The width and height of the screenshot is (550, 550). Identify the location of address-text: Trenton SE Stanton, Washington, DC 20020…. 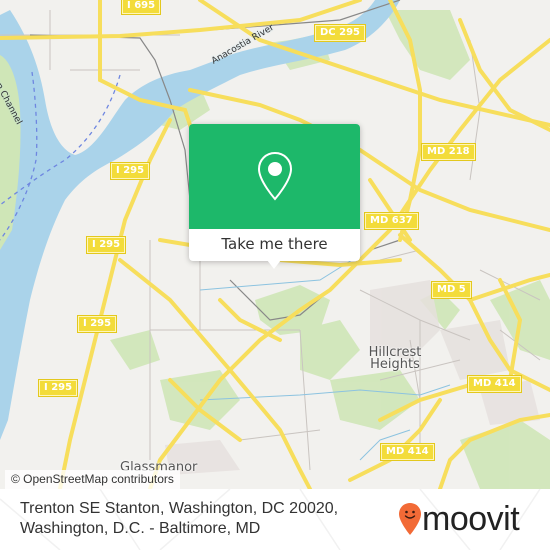
(200, 519).